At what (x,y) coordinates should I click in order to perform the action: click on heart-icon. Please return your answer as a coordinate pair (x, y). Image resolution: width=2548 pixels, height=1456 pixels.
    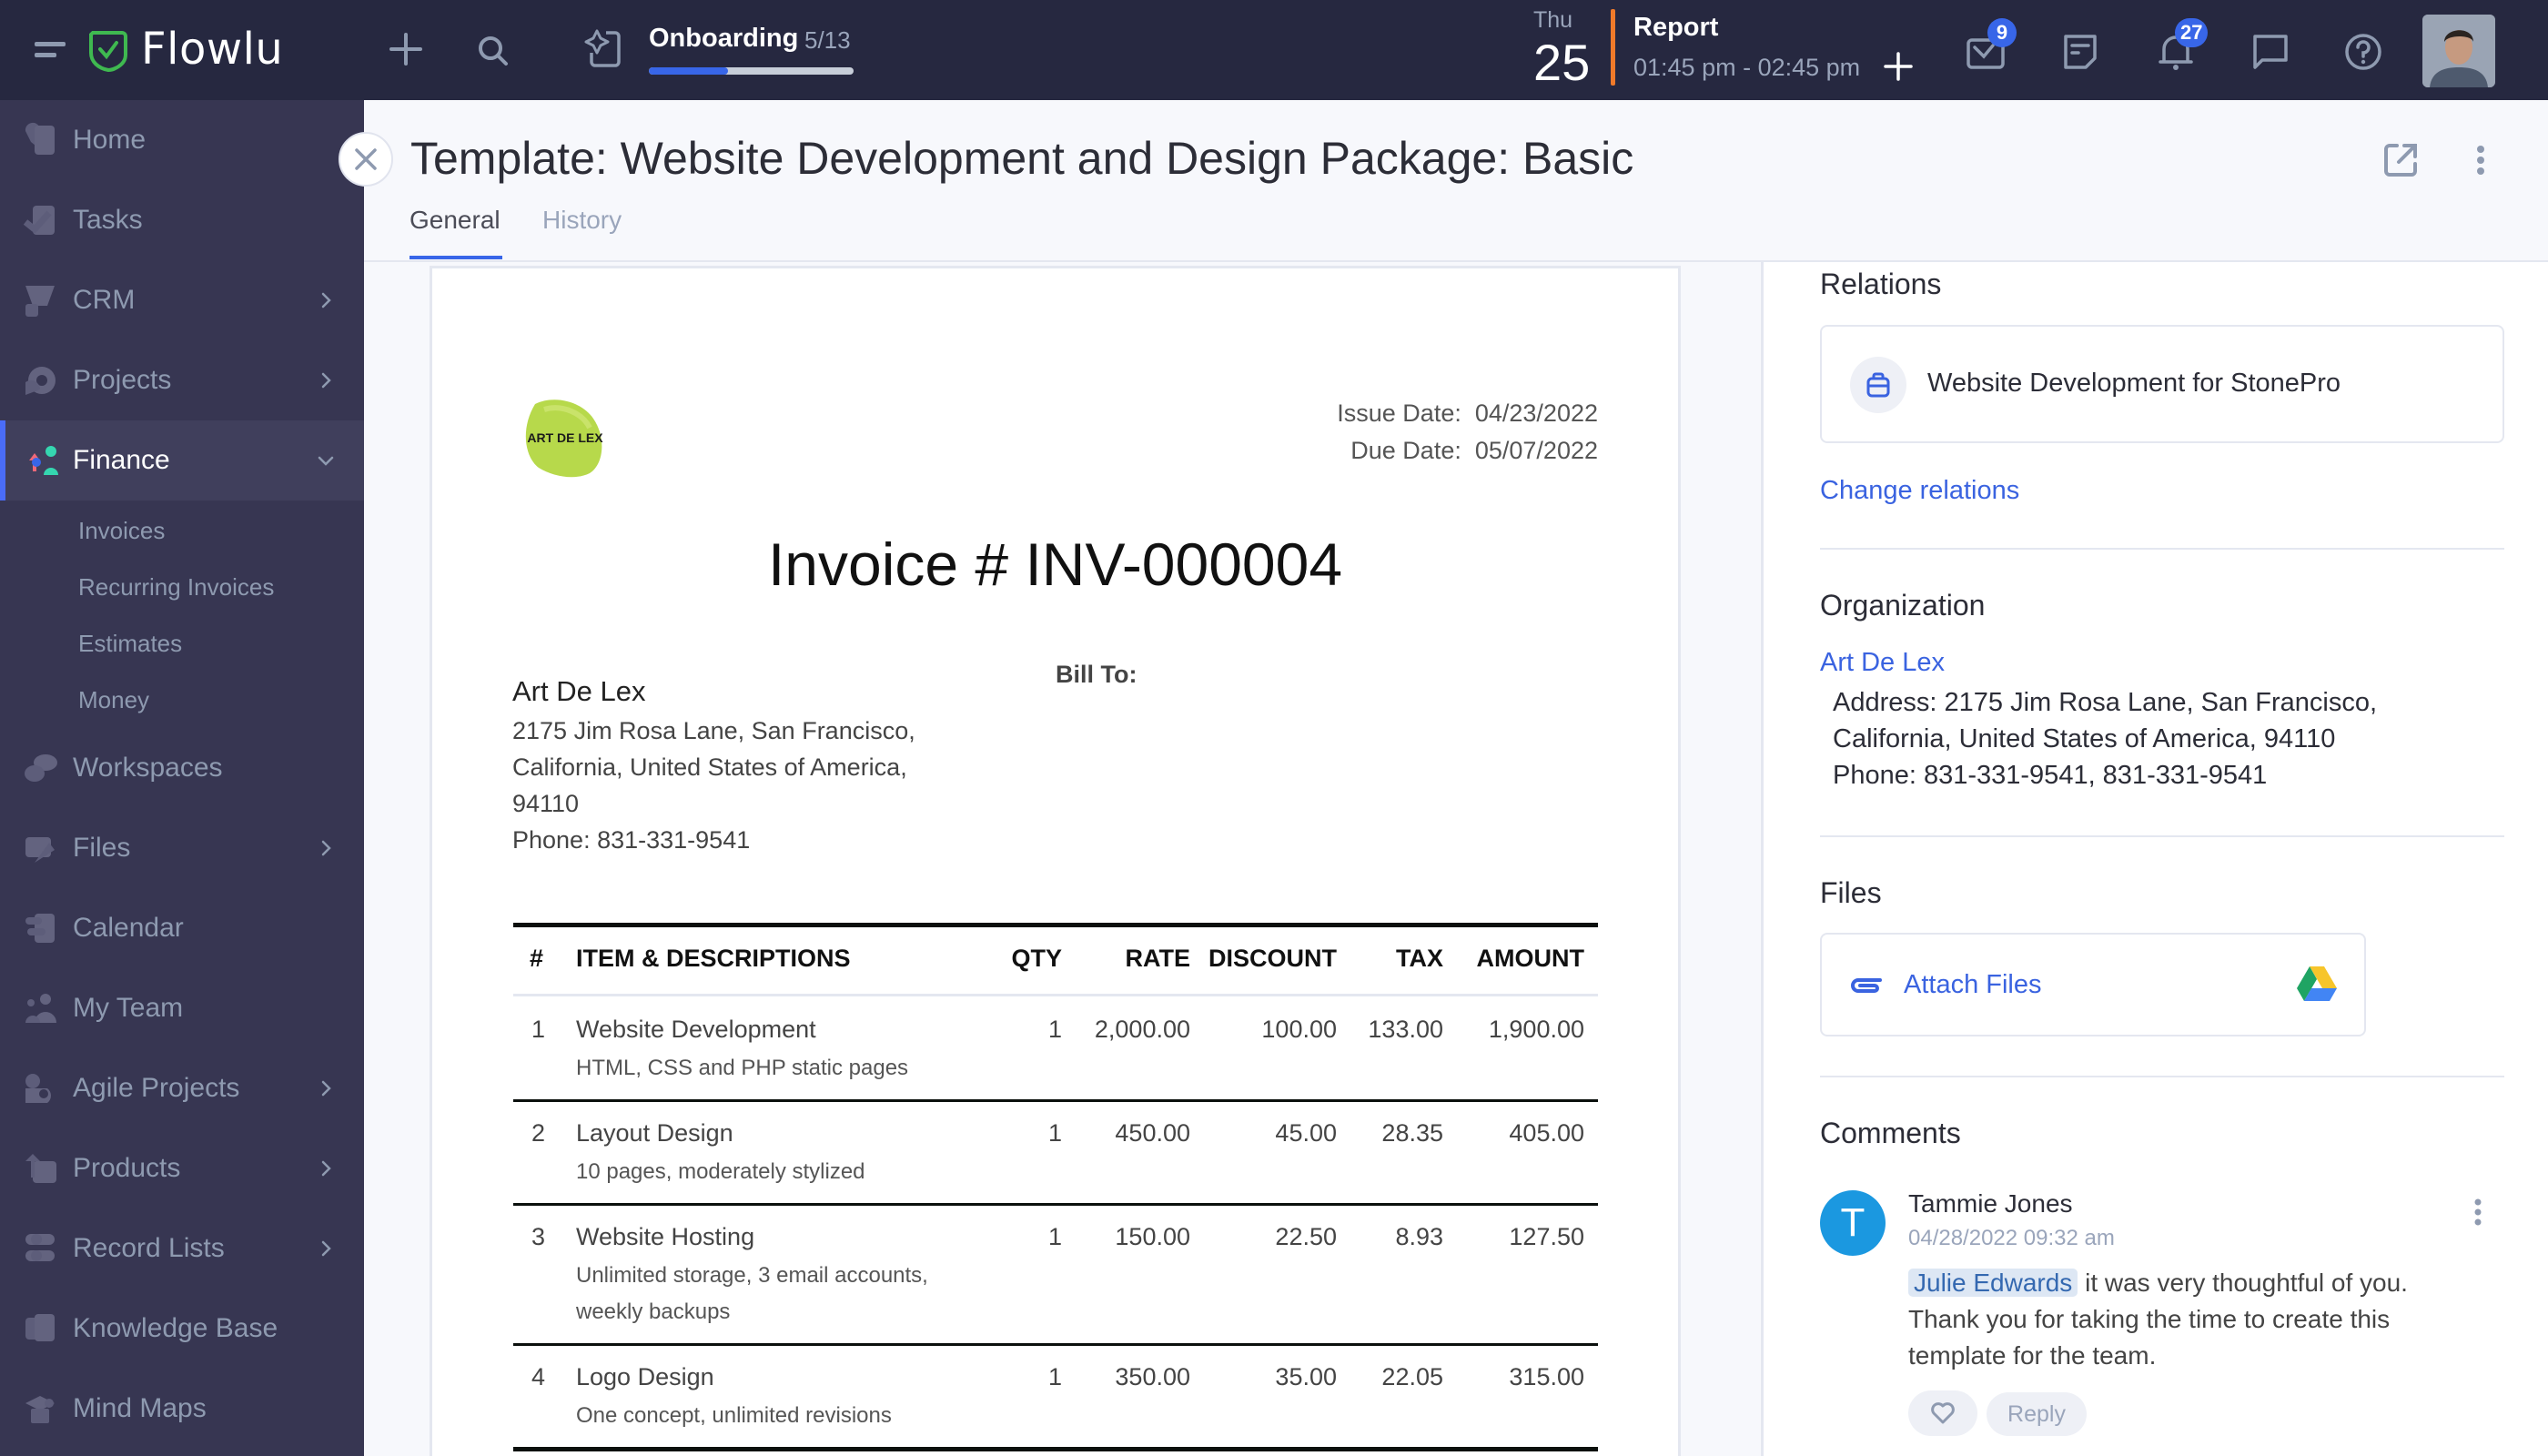
    Looking at the image, I should click on (1943, 1413).